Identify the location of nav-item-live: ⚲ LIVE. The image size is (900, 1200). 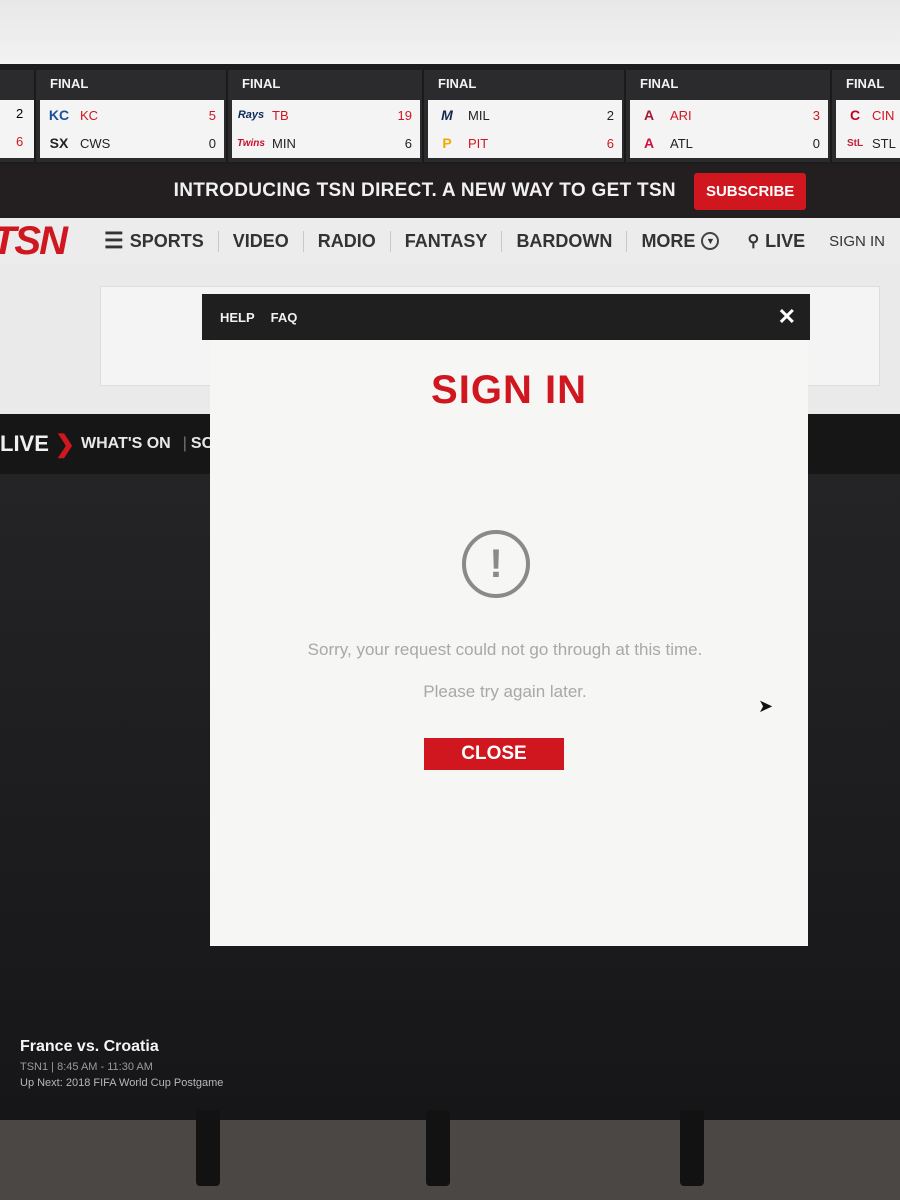
(776, 241).